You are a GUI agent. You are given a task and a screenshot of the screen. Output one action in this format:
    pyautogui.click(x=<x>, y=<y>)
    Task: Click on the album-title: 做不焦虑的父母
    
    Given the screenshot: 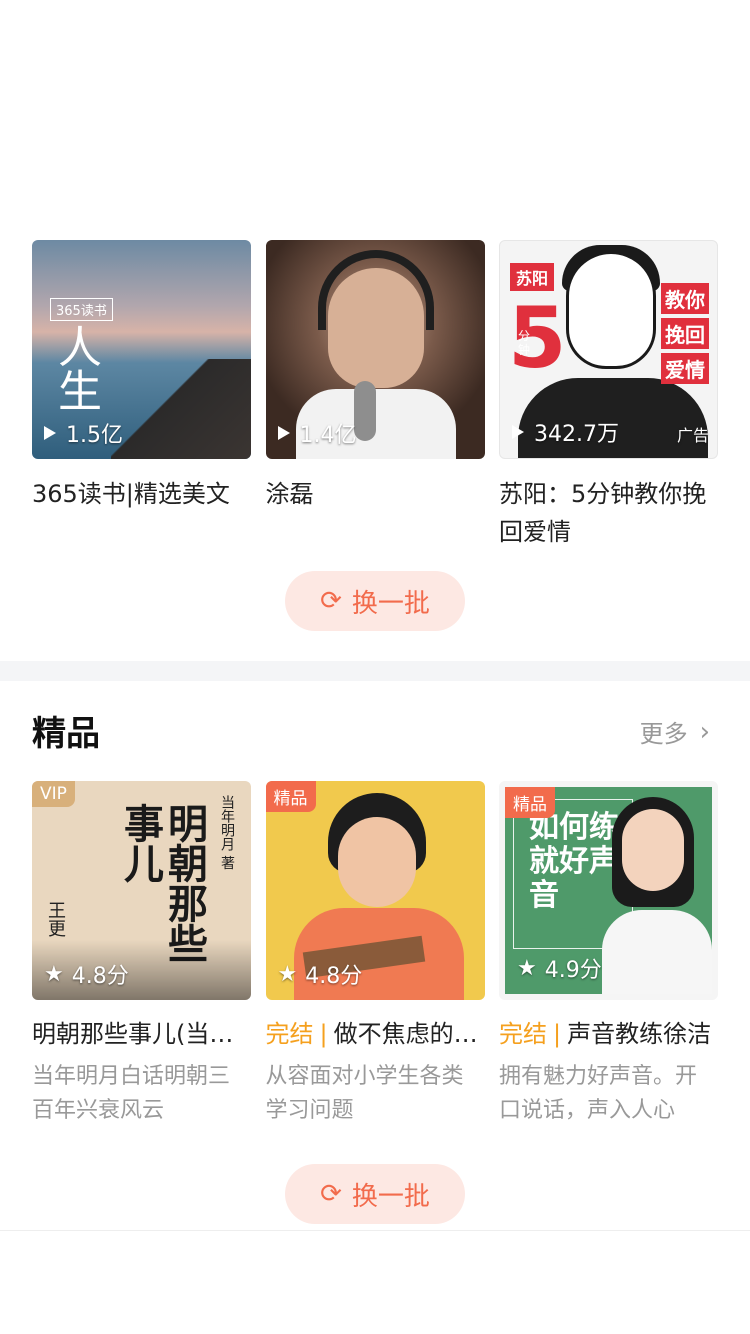 What is the action you would take?
    pyautogui.click(x=409, y=1034)
    